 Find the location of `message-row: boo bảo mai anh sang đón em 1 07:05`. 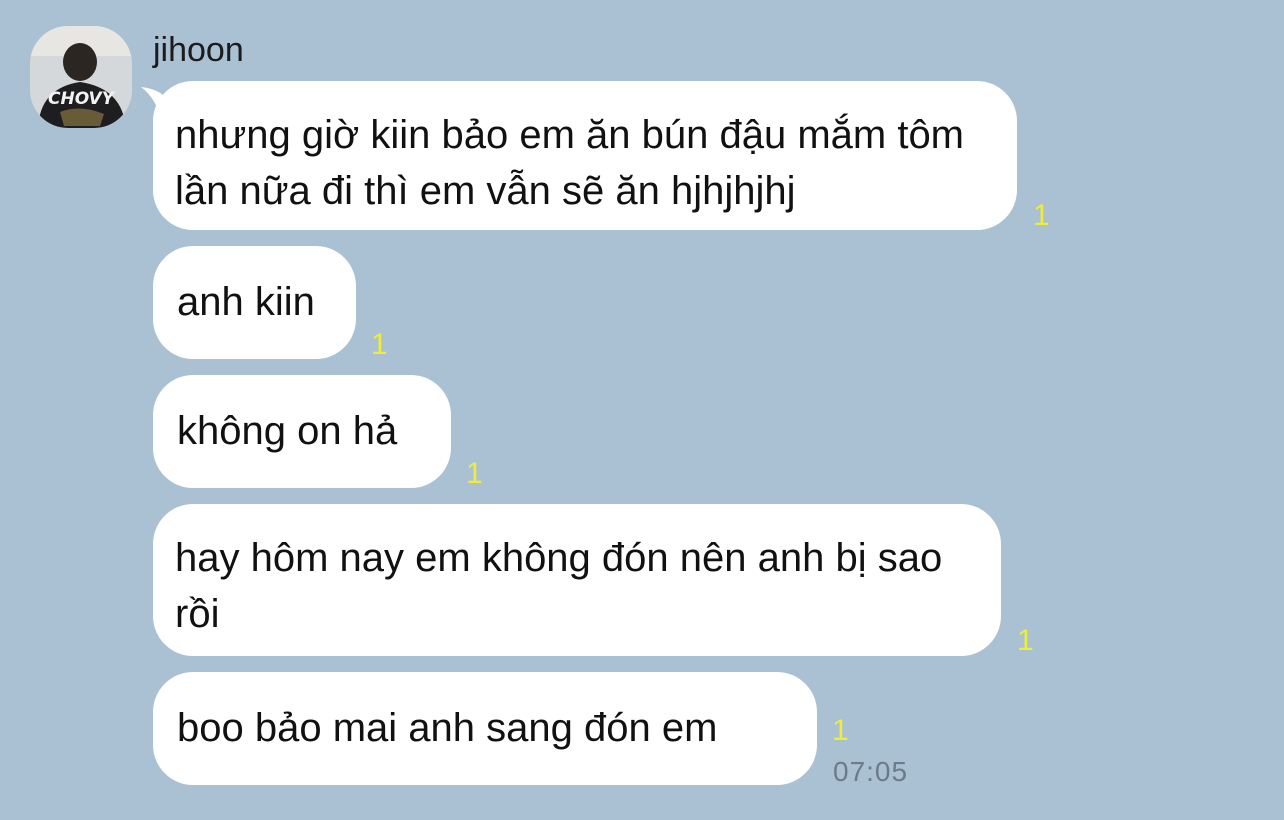

message-row: boo bảo mai anh sang đón em 1 07:05 is located at coordinates (530, 729).